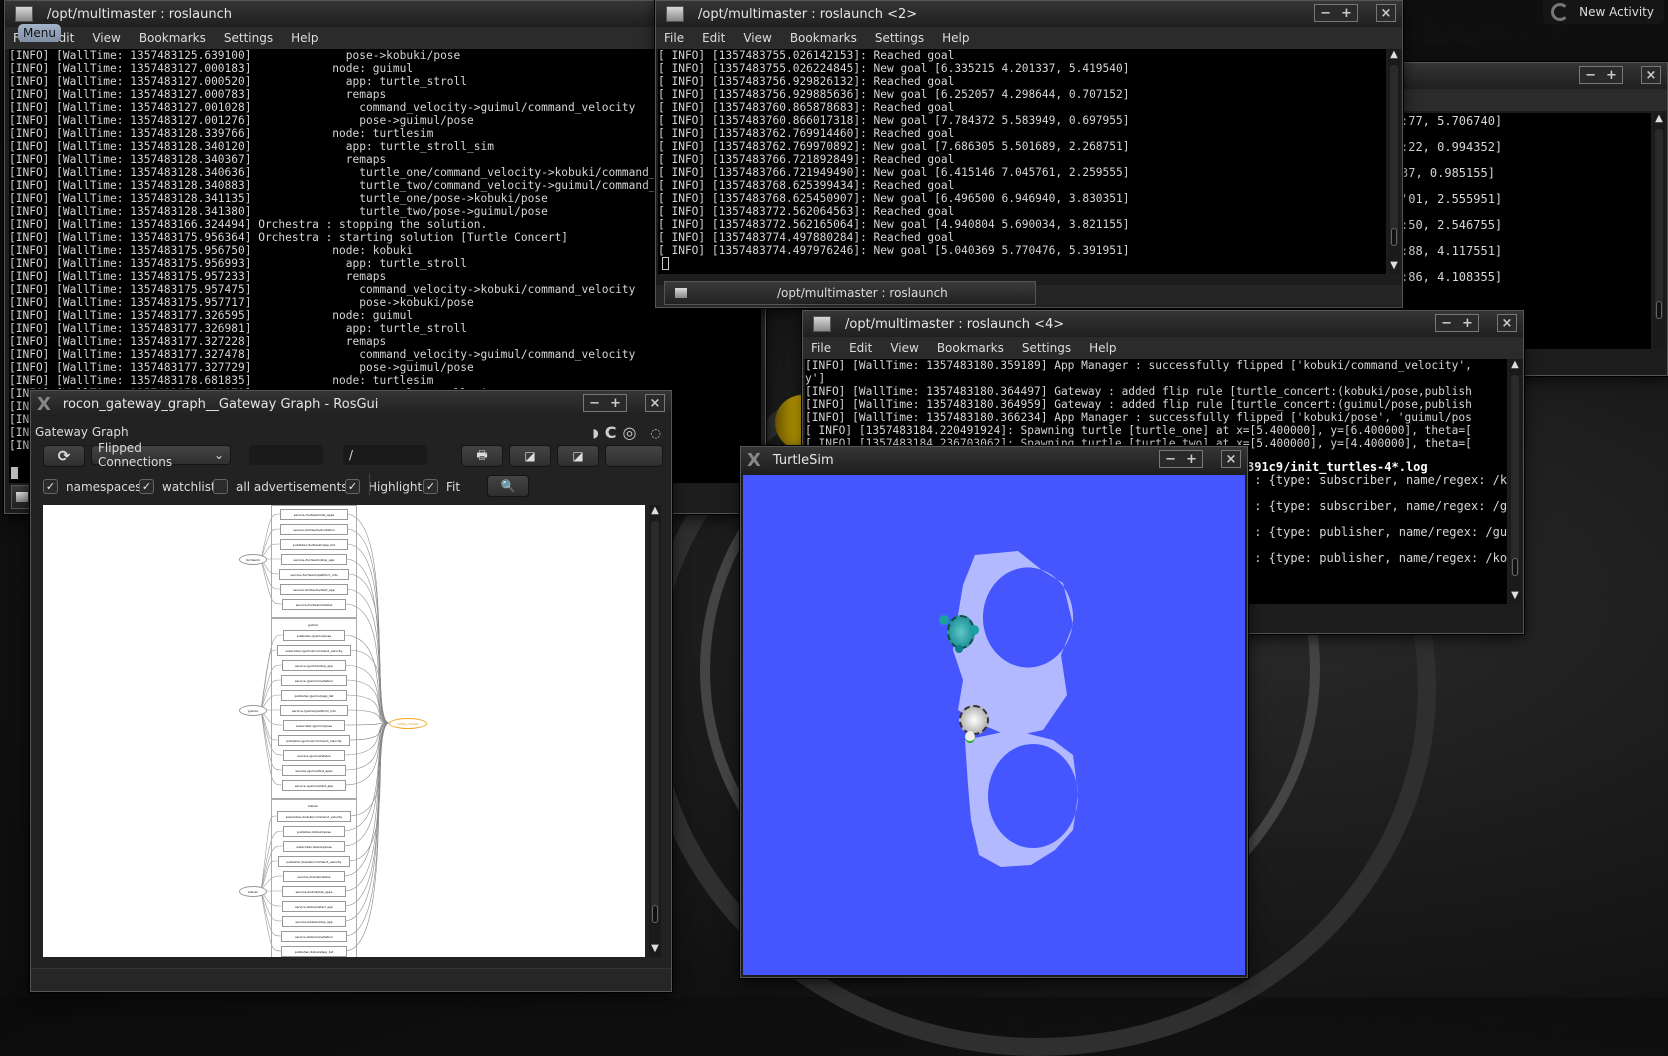 The width and height of the screenshot is (1668, 1056). I want to click on graph-node: publisher-/turtlesim/app_list, so click(314, 544).